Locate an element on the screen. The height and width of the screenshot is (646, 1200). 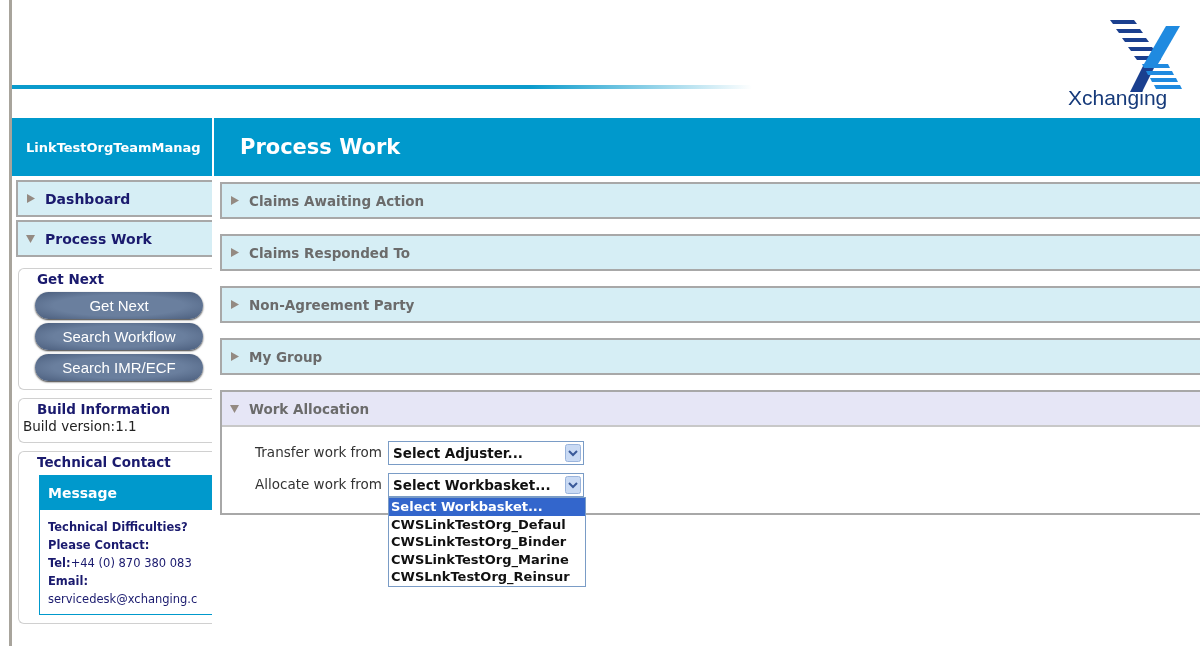
message-line: servicedesk@xchanging.c is located at coordinates (123, 599).